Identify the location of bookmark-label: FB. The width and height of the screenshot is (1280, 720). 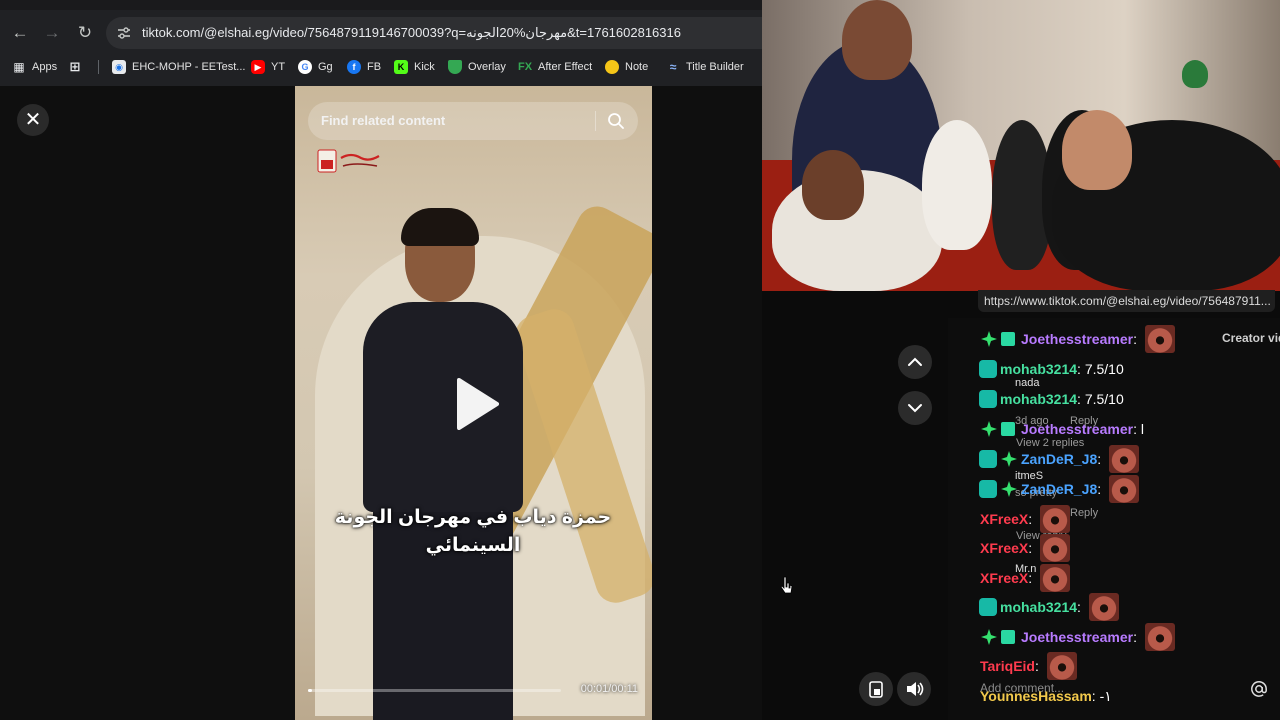
(374, 67).